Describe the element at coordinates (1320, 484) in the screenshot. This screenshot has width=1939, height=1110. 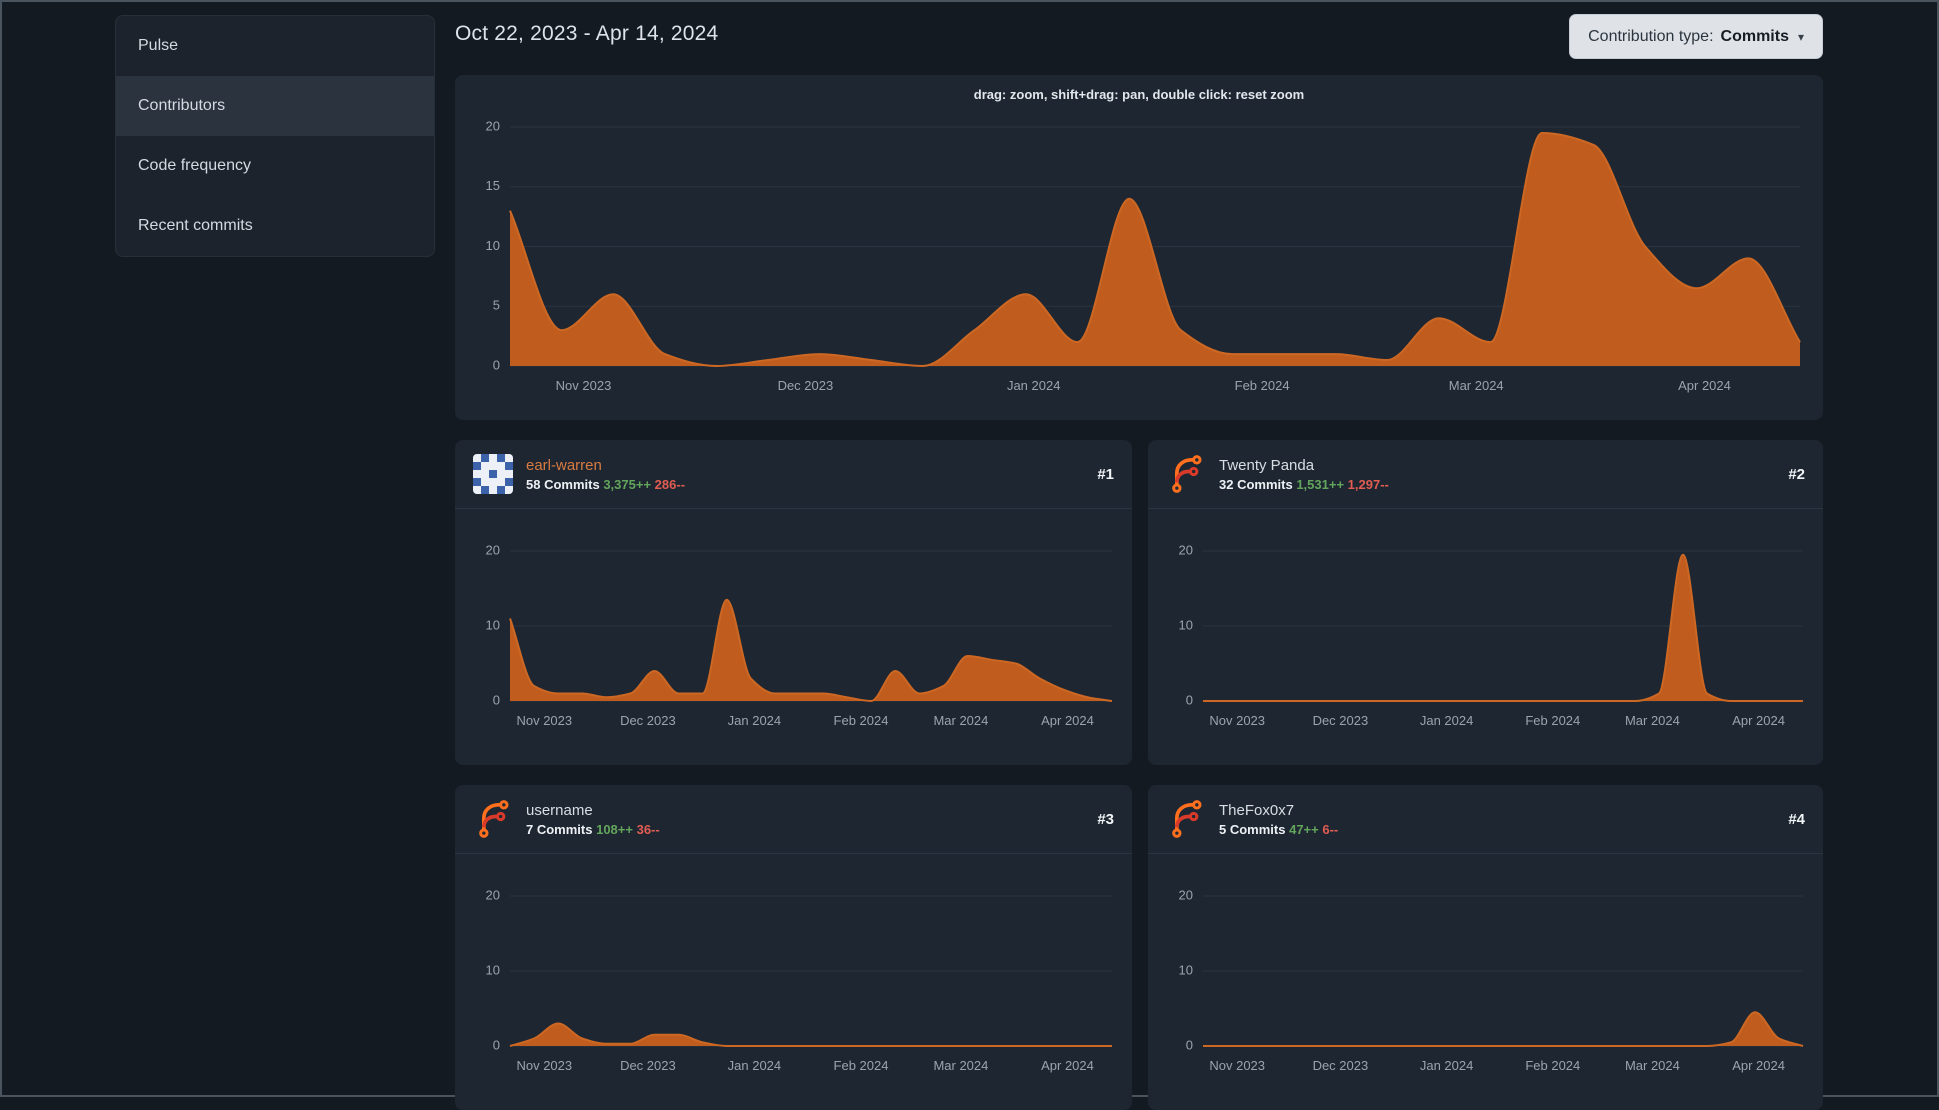
I see `additions-count: 1,531++` at that location.